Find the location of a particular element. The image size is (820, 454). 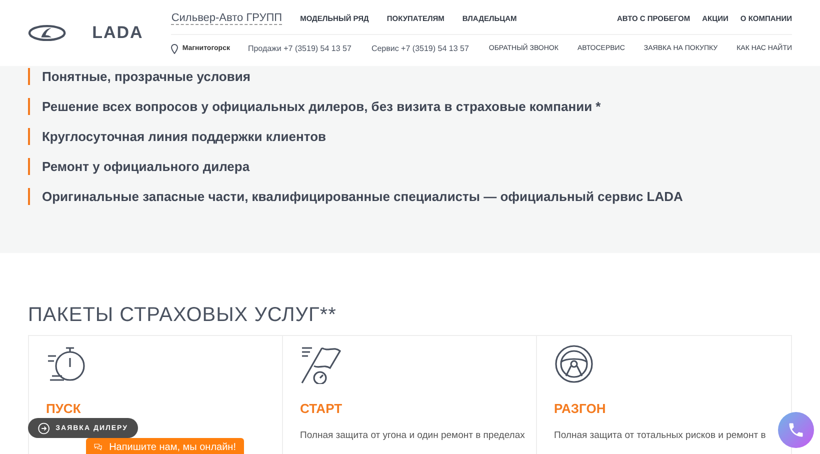

phone-link: Сервис +7 (3519) 54 13 57 is located at coordinates (420, 48).